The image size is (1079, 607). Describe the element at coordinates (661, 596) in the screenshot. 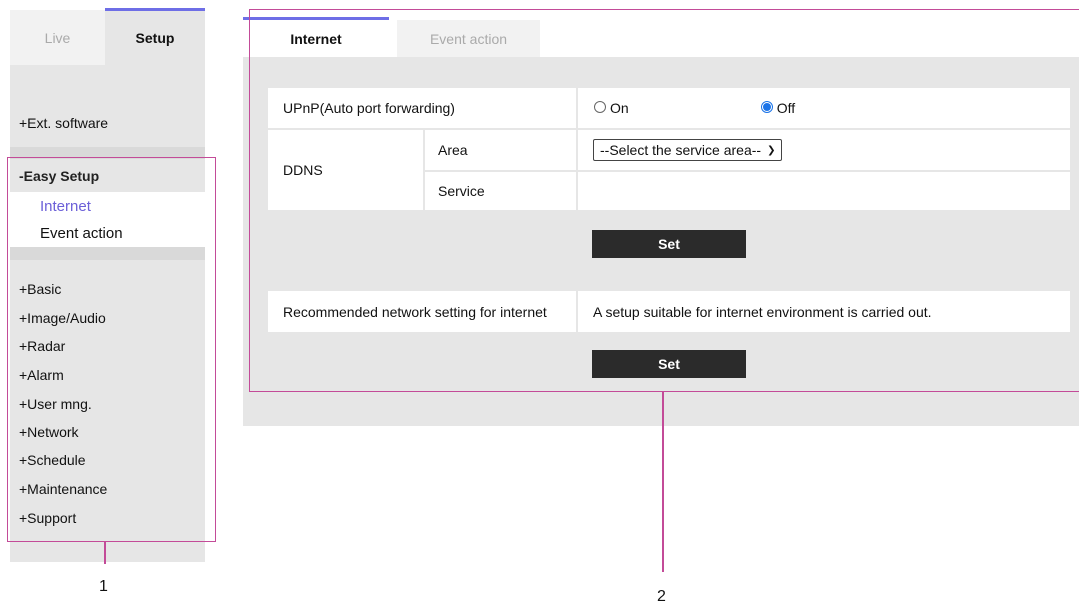

I see `callout-number: 2` at that location.